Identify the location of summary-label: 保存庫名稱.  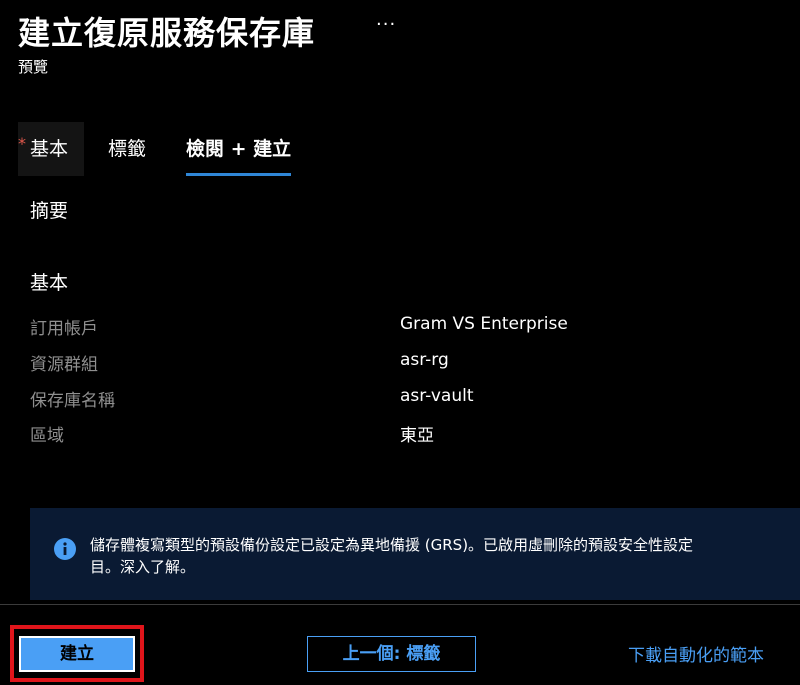
(72, 401).